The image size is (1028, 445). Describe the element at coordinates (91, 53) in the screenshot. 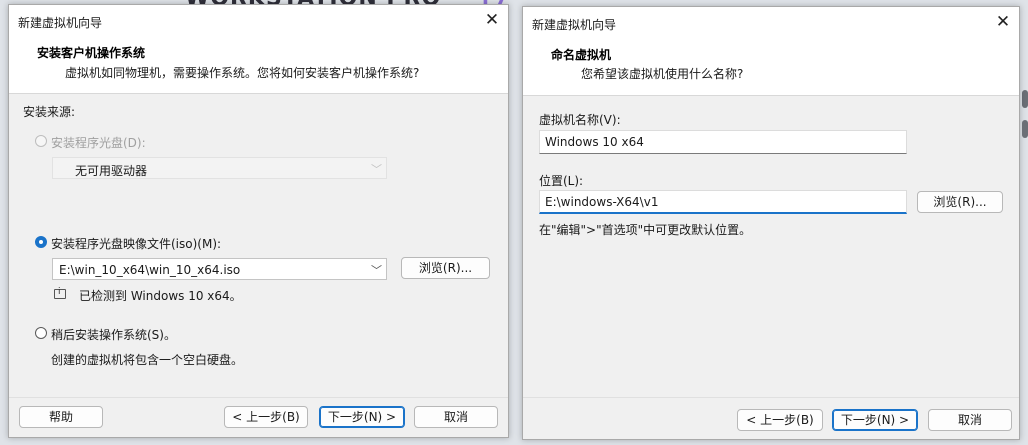

I see `page-heading: 安装客户机操作系统` at that location.